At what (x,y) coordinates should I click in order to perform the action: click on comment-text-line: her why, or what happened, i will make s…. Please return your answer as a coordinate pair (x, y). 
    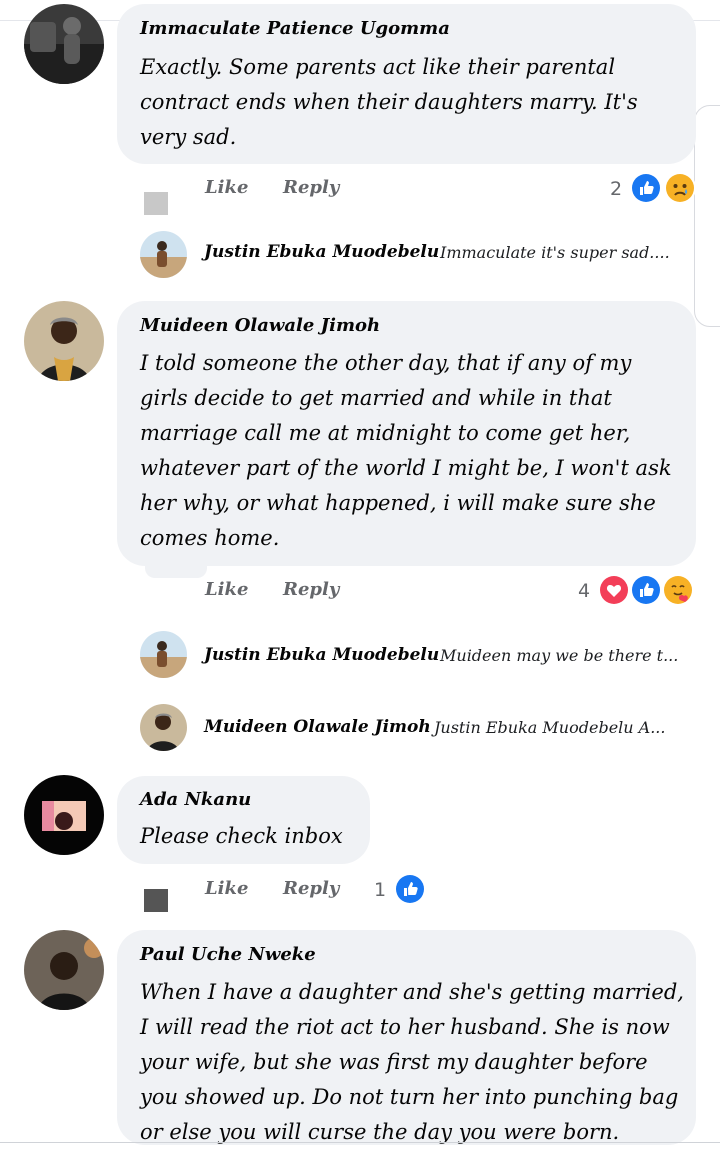
    Looking at the image, I should click on (398, 503).